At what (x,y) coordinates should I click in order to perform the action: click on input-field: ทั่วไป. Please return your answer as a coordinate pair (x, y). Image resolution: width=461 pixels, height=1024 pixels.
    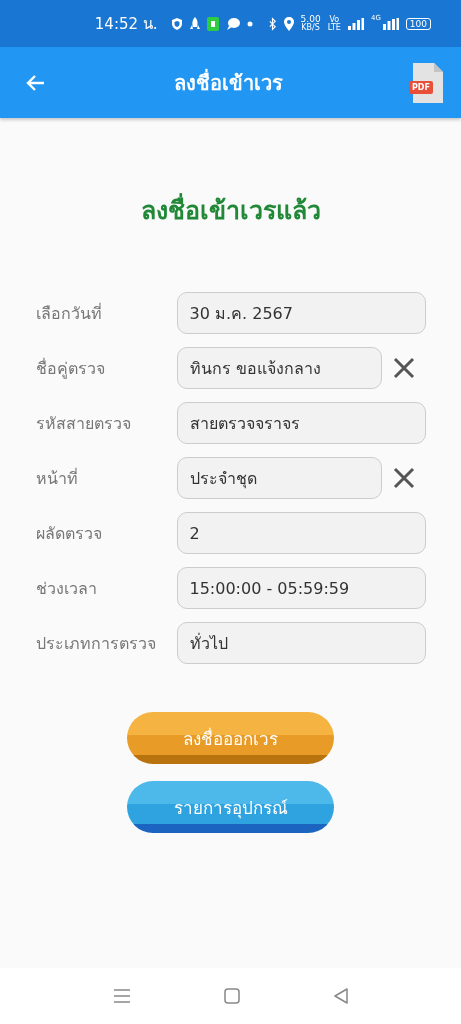
    Looking at the image, I should click on (301, 643).